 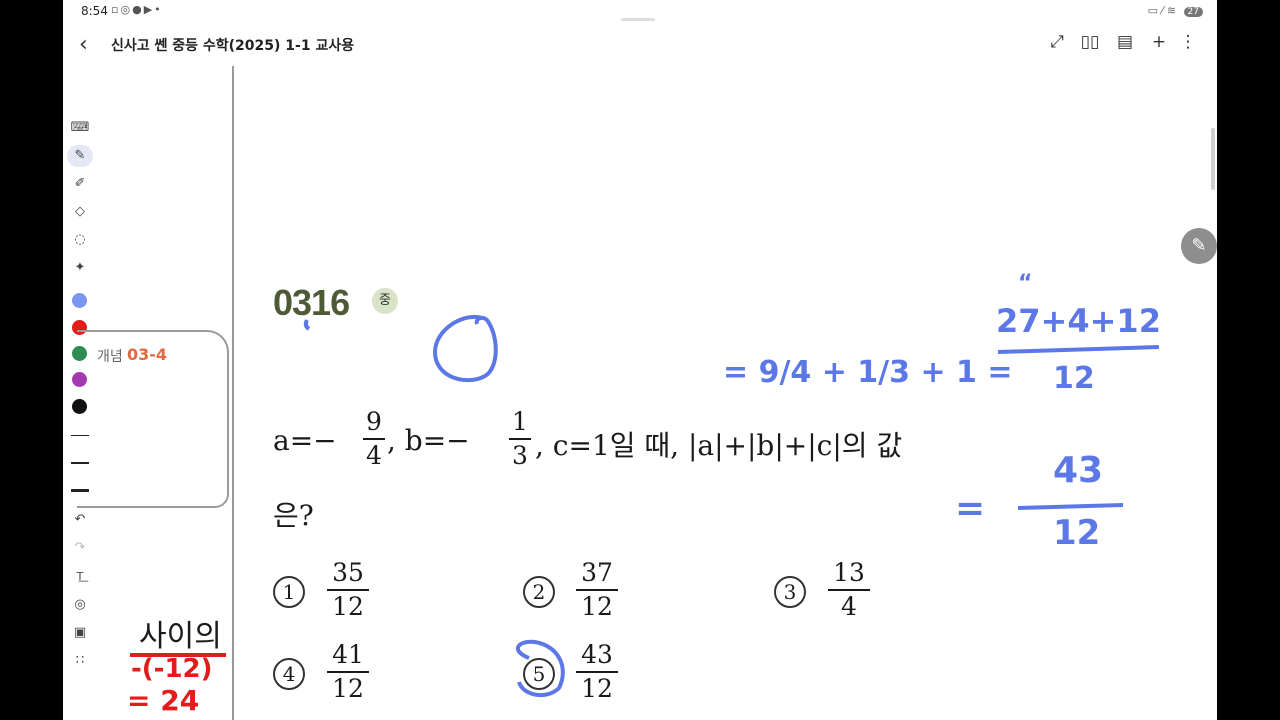 I want to click on system-icons: ▭ ⁄ ≋ 27, so click(x=1175, y=10).